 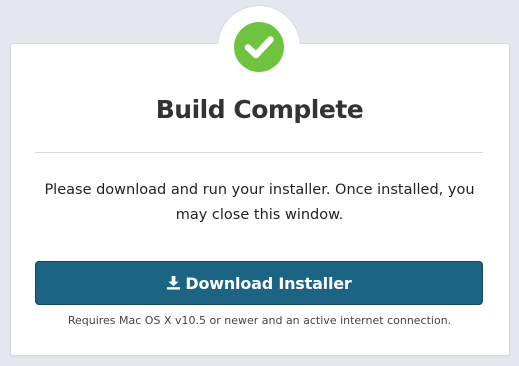 I want to click on success-badge, so click(x=259, y=47).